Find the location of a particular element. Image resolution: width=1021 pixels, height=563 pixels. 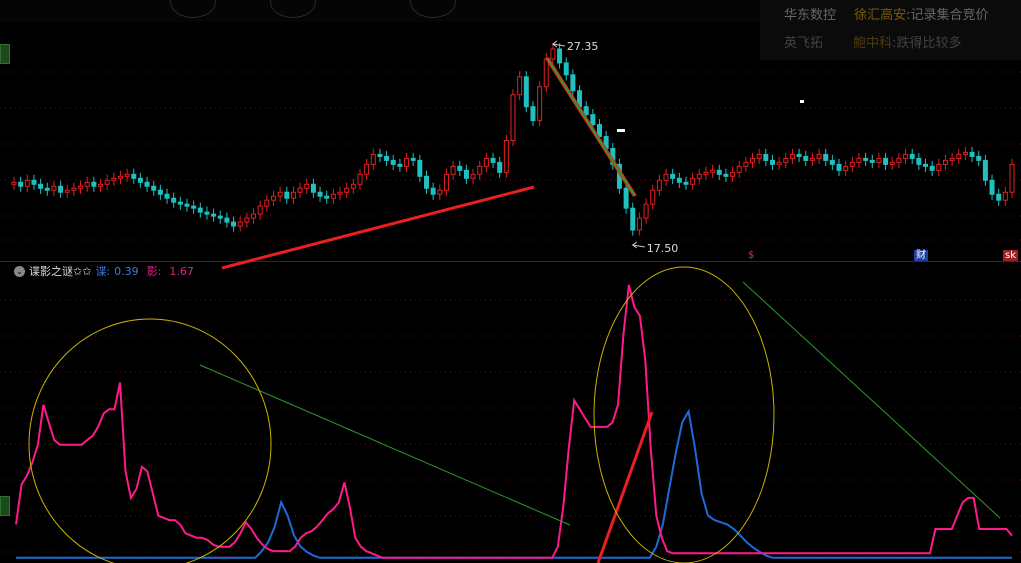

news-panel: 华东数控 徐汇高安:记录集合竞价 英飞拓 鲍中科:跌得比较多 is located at coordinates (890, 30).